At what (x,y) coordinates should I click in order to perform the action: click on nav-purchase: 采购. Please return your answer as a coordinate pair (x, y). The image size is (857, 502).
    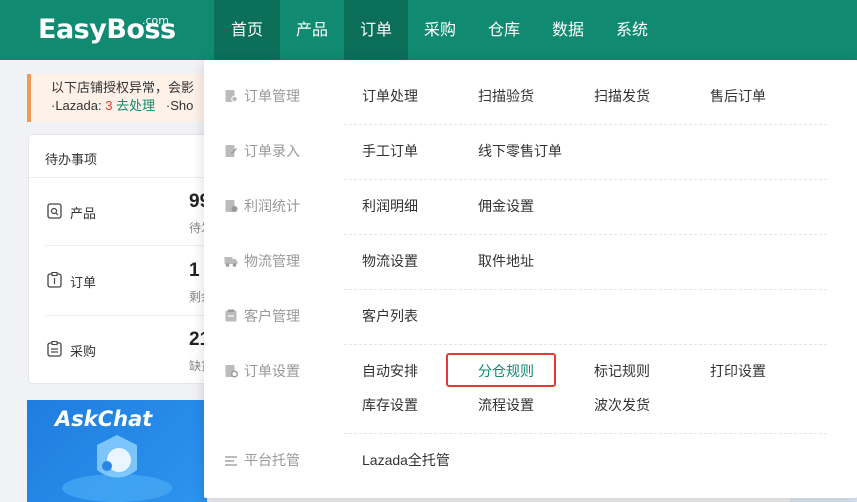
    Looking at the image, I should click on (440, 30).